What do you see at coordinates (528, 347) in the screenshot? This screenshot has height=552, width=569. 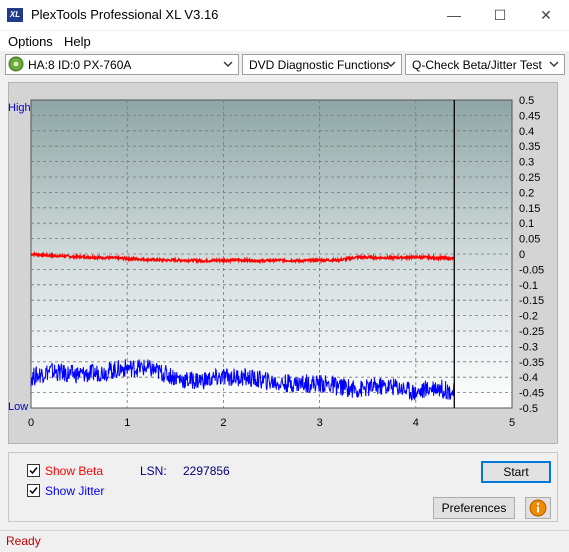 I see `y-tick-label: -0.3` at bounding box center [528, 347].